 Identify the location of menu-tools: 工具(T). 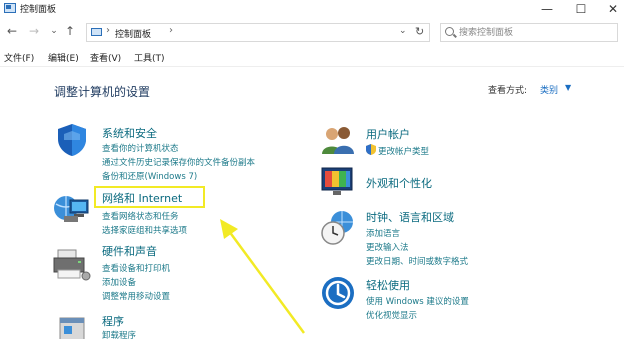
(149, 57).